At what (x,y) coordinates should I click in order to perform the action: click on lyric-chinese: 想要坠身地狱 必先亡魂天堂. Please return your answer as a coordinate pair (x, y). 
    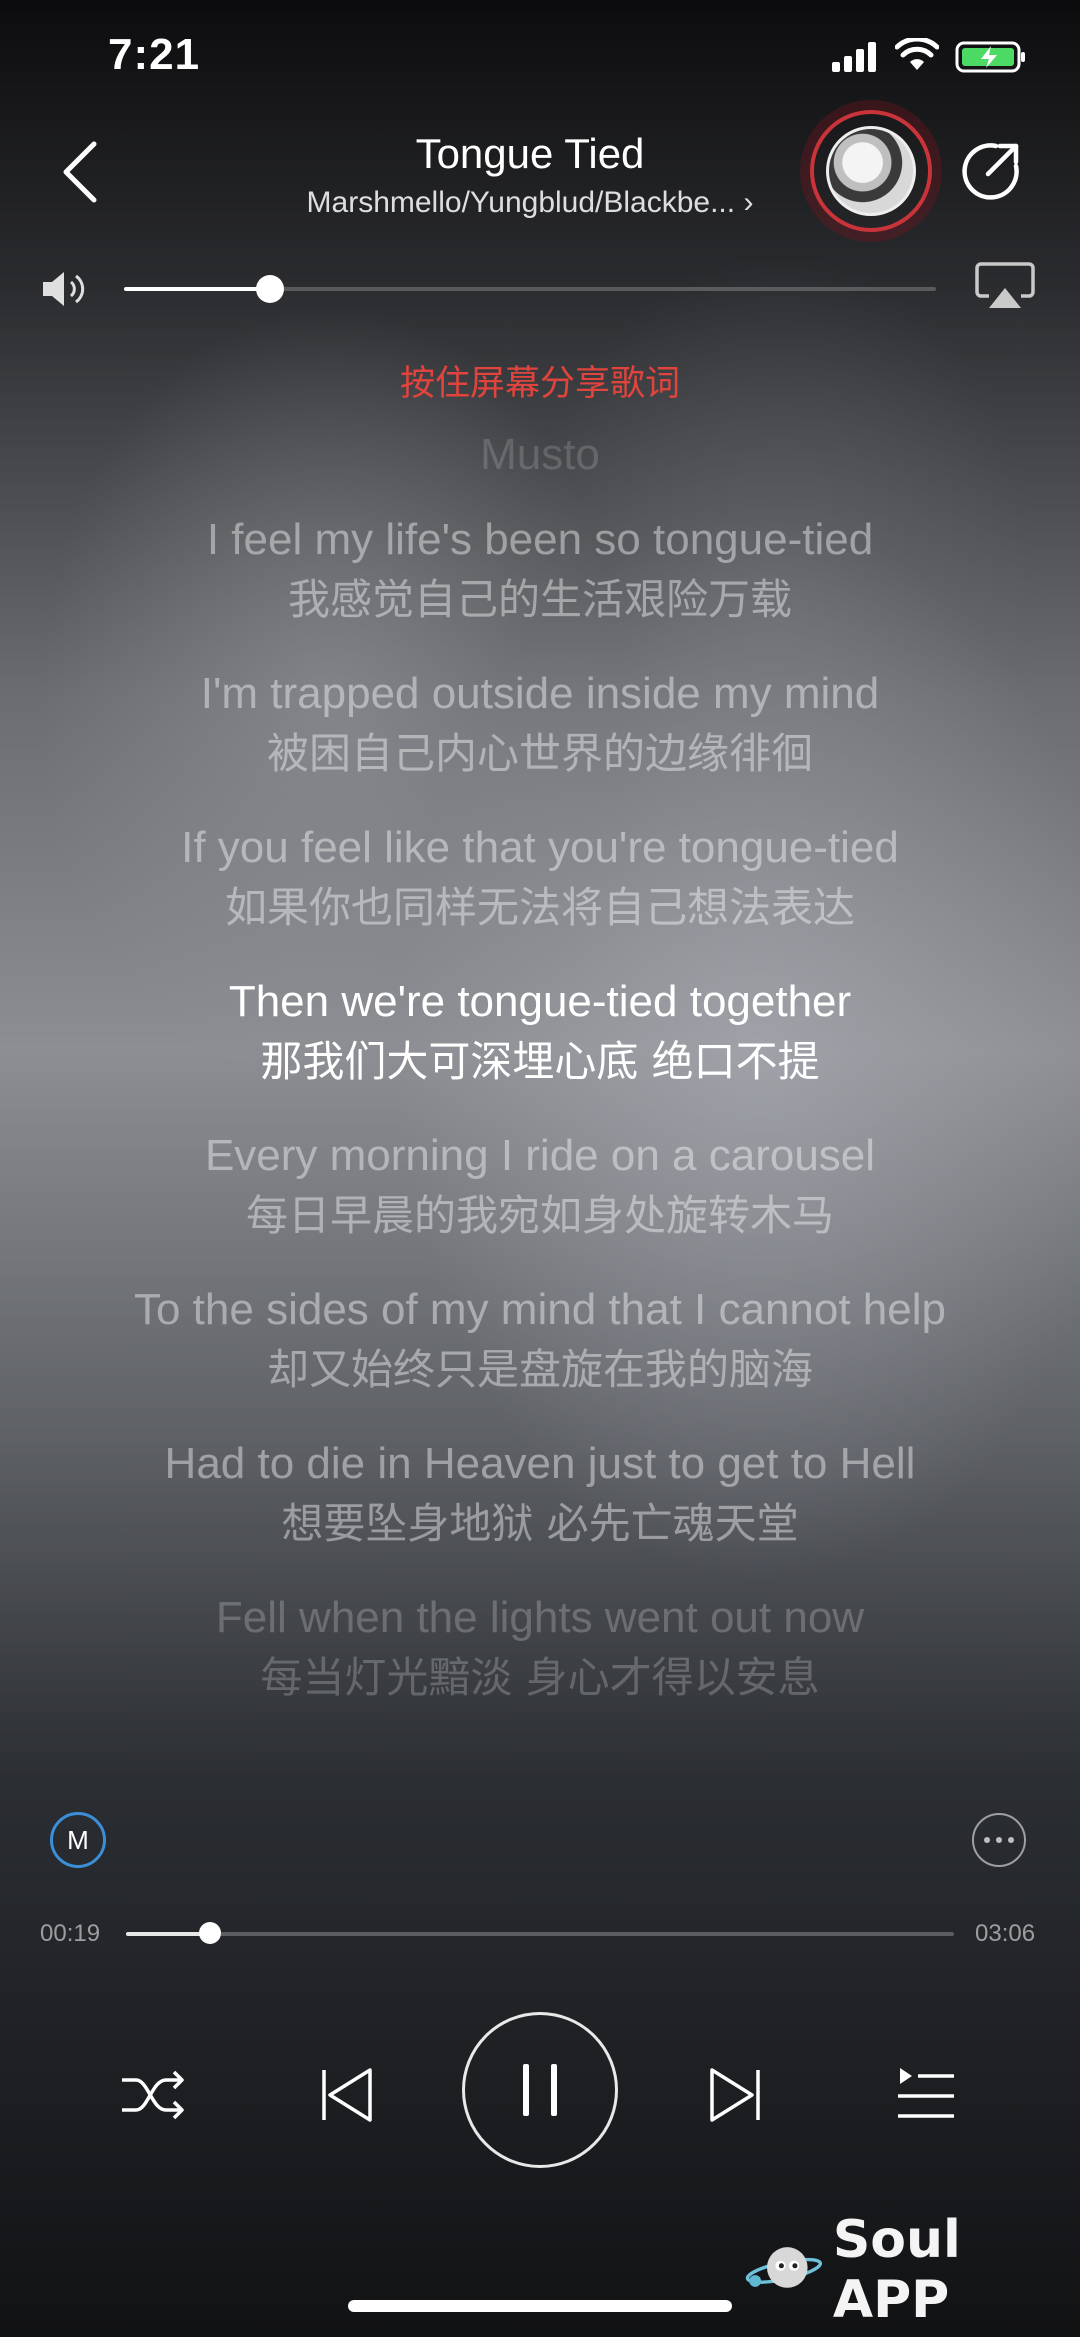
    Looking at the image, I should click on (540, 1523).